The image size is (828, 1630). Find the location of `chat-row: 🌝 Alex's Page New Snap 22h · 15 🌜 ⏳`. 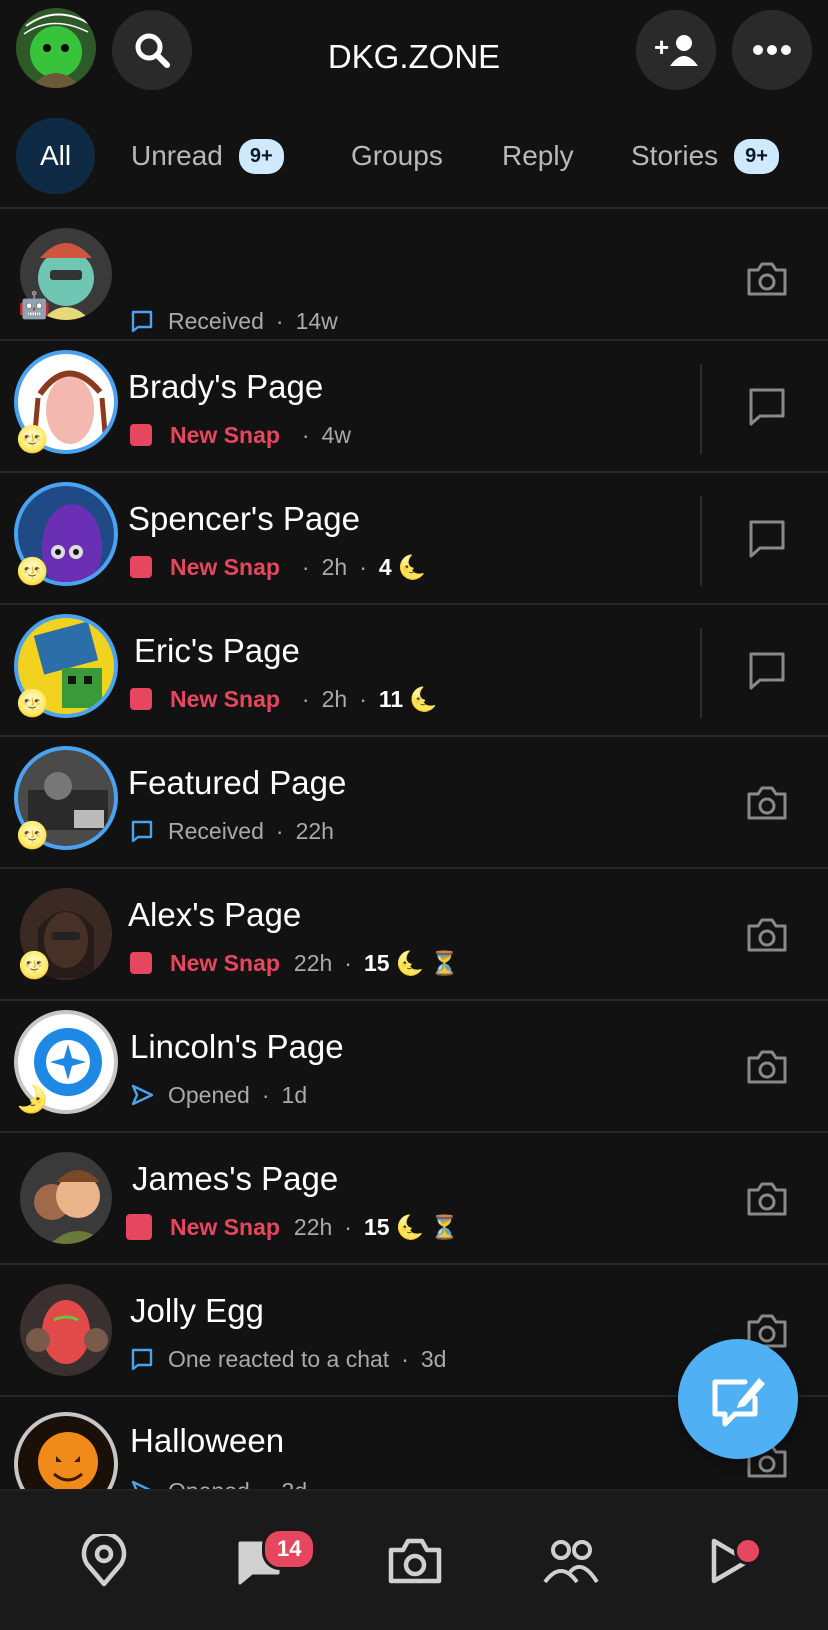

chat-row: 🌝 Alex's Page New Snap 22h · 15 🌜 ⏳ is located at coordinates (414, 935).